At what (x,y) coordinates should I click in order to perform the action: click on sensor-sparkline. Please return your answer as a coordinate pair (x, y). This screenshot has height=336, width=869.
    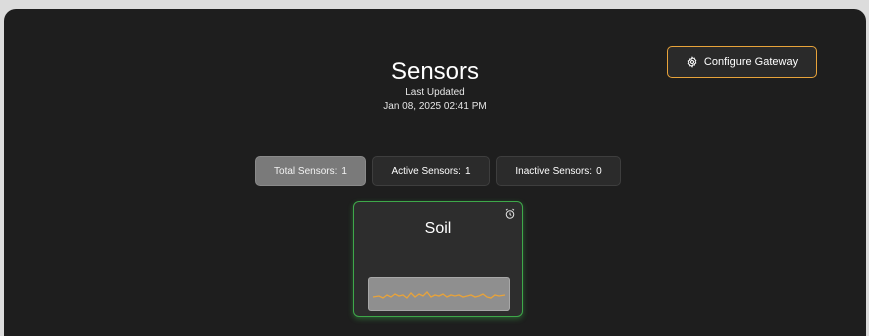
    Looking at the image, I should click on (439, 294).